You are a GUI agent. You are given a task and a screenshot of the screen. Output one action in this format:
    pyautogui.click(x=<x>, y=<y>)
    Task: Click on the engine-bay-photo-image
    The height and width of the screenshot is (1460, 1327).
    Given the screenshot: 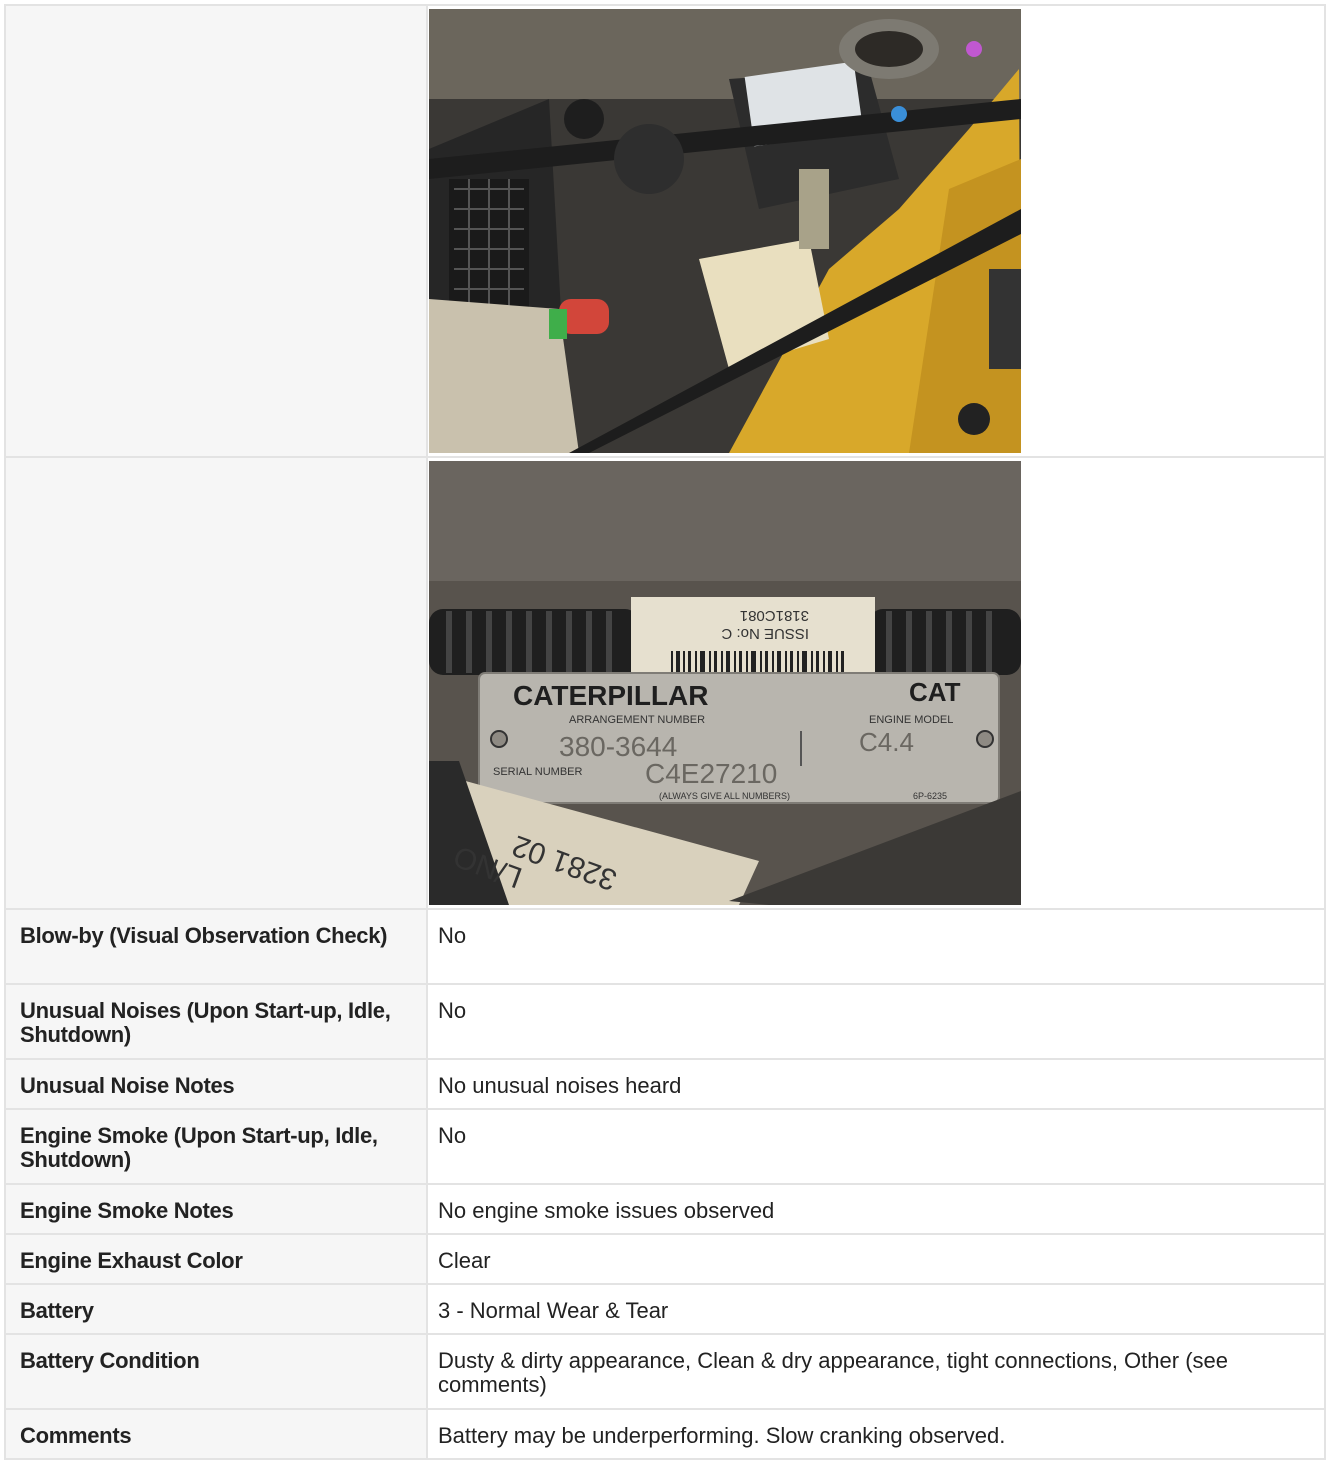 What is the action you would take?
    pyautogui.click(x=725, y=231)
    